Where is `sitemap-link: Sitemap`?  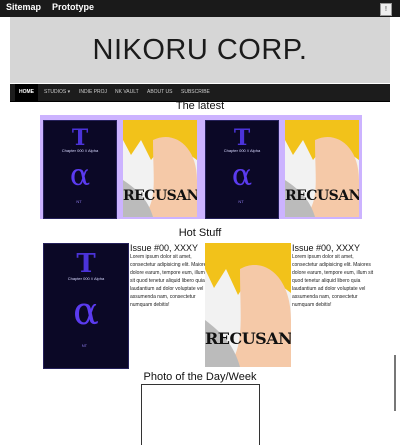
sitemap-link: Sitemap is located at coordinates (23, 7).